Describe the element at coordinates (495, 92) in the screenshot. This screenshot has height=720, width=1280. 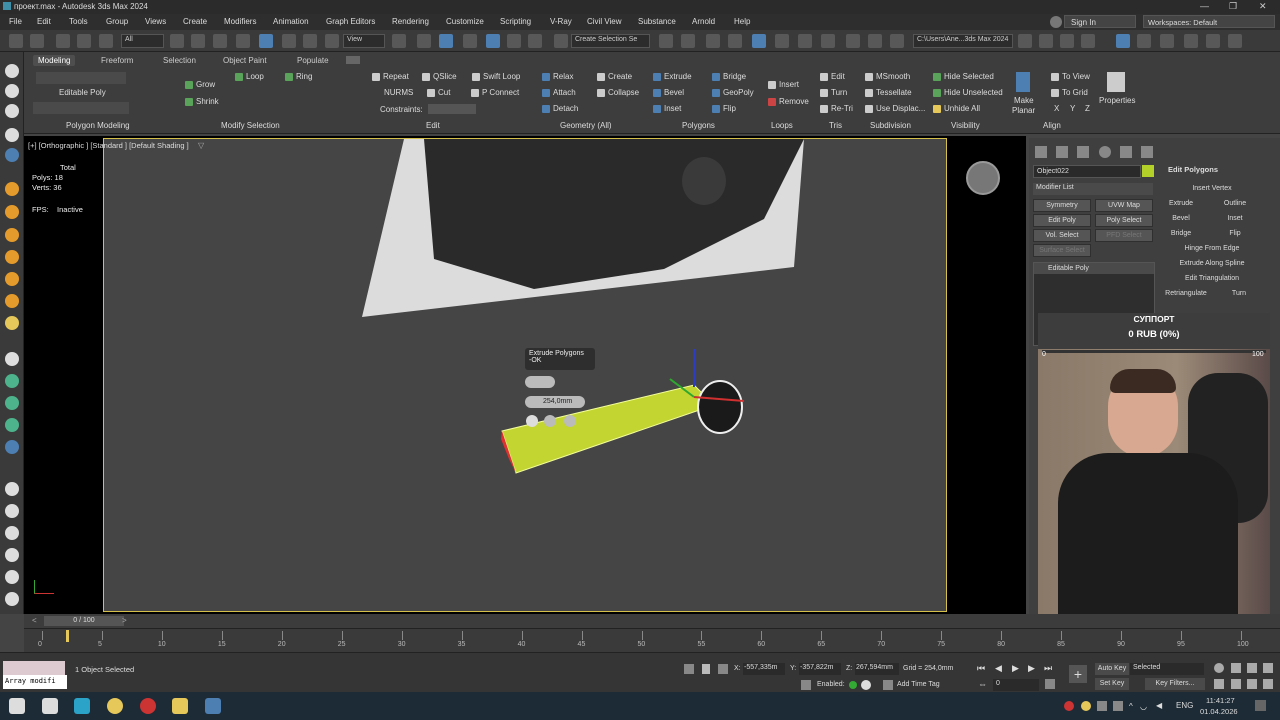
I see `pconnect-button: P Connect` at that location.